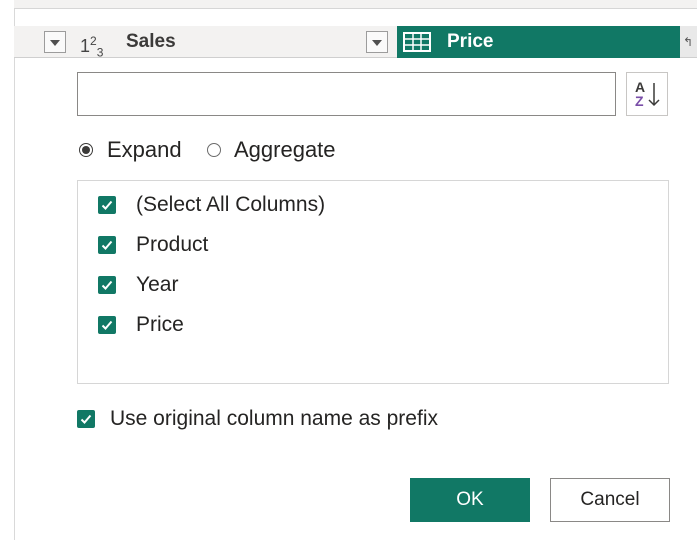  What do you see at coordinates (144, 149) in the screenshot?
I see `radio-expand-label: Expand` at bounding box center [144, 149].